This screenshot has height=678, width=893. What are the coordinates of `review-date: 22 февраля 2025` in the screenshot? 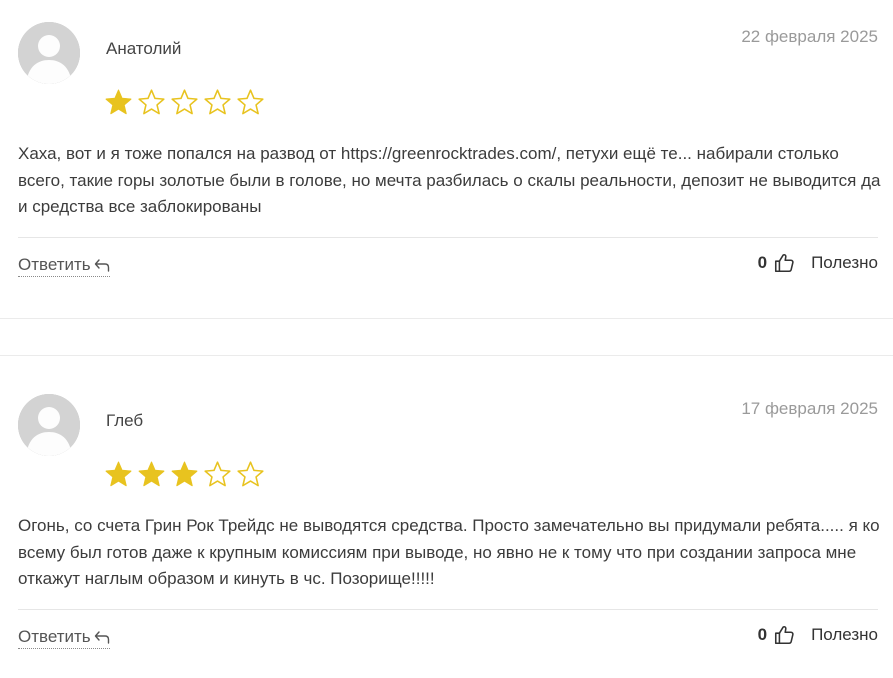 It's located at (809, 36).